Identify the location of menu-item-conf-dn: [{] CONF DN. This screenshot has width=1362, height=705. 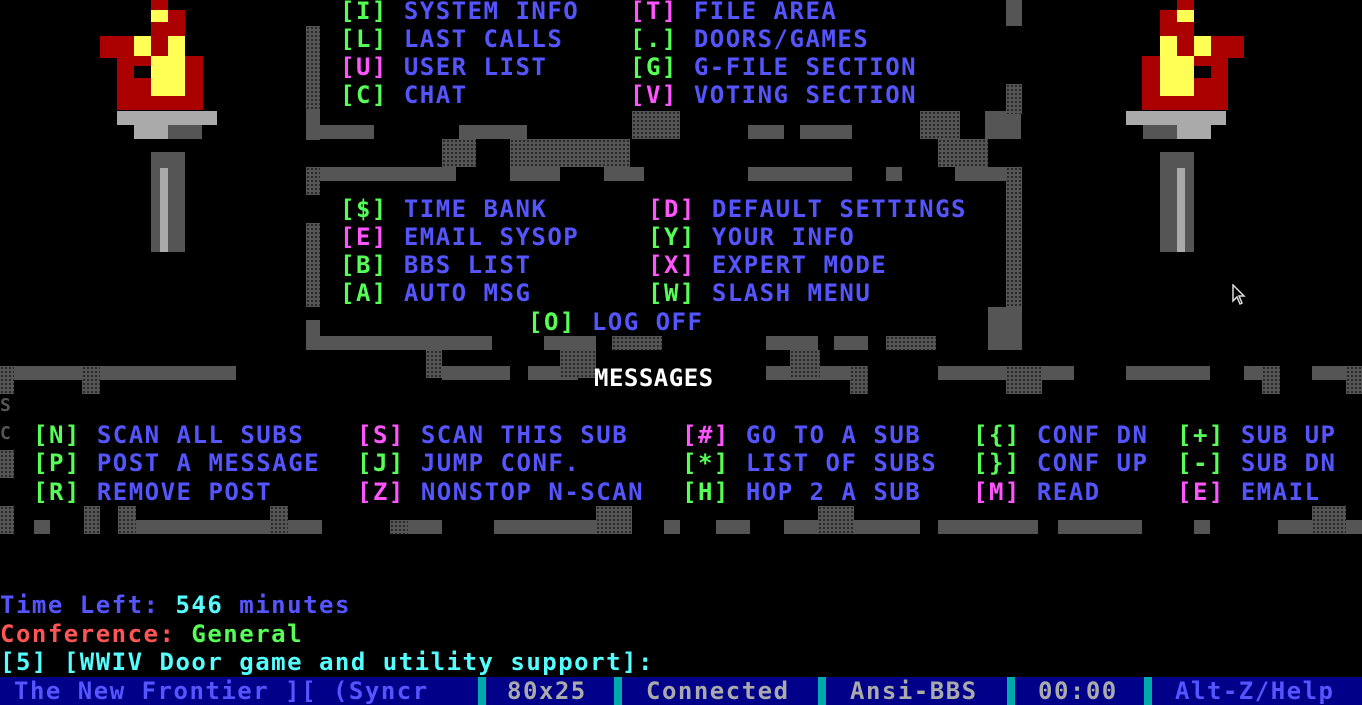
(1060, 435).